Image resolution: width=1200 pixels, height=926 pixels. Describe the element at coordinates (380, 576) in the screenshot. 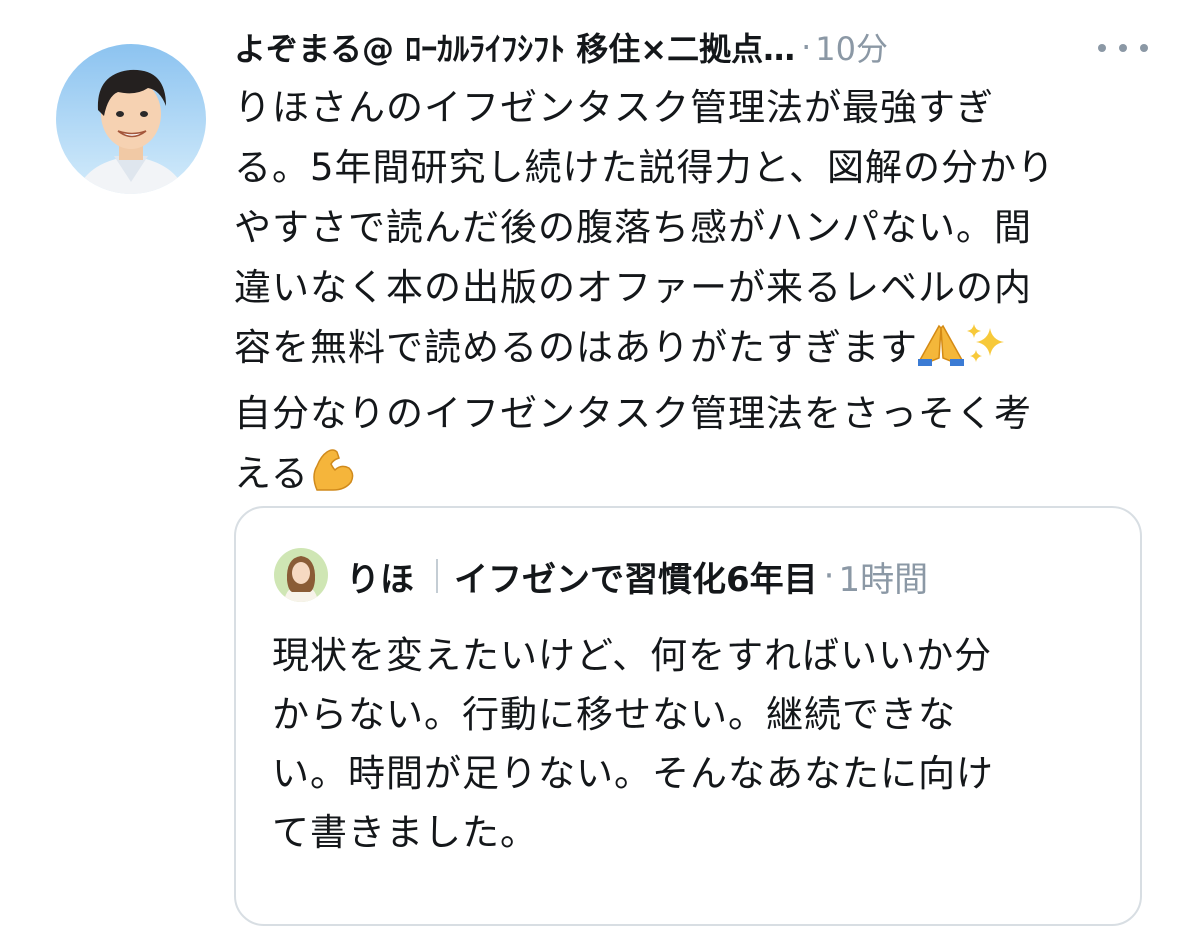

I see `quoted-author-name: りほ` at that location.